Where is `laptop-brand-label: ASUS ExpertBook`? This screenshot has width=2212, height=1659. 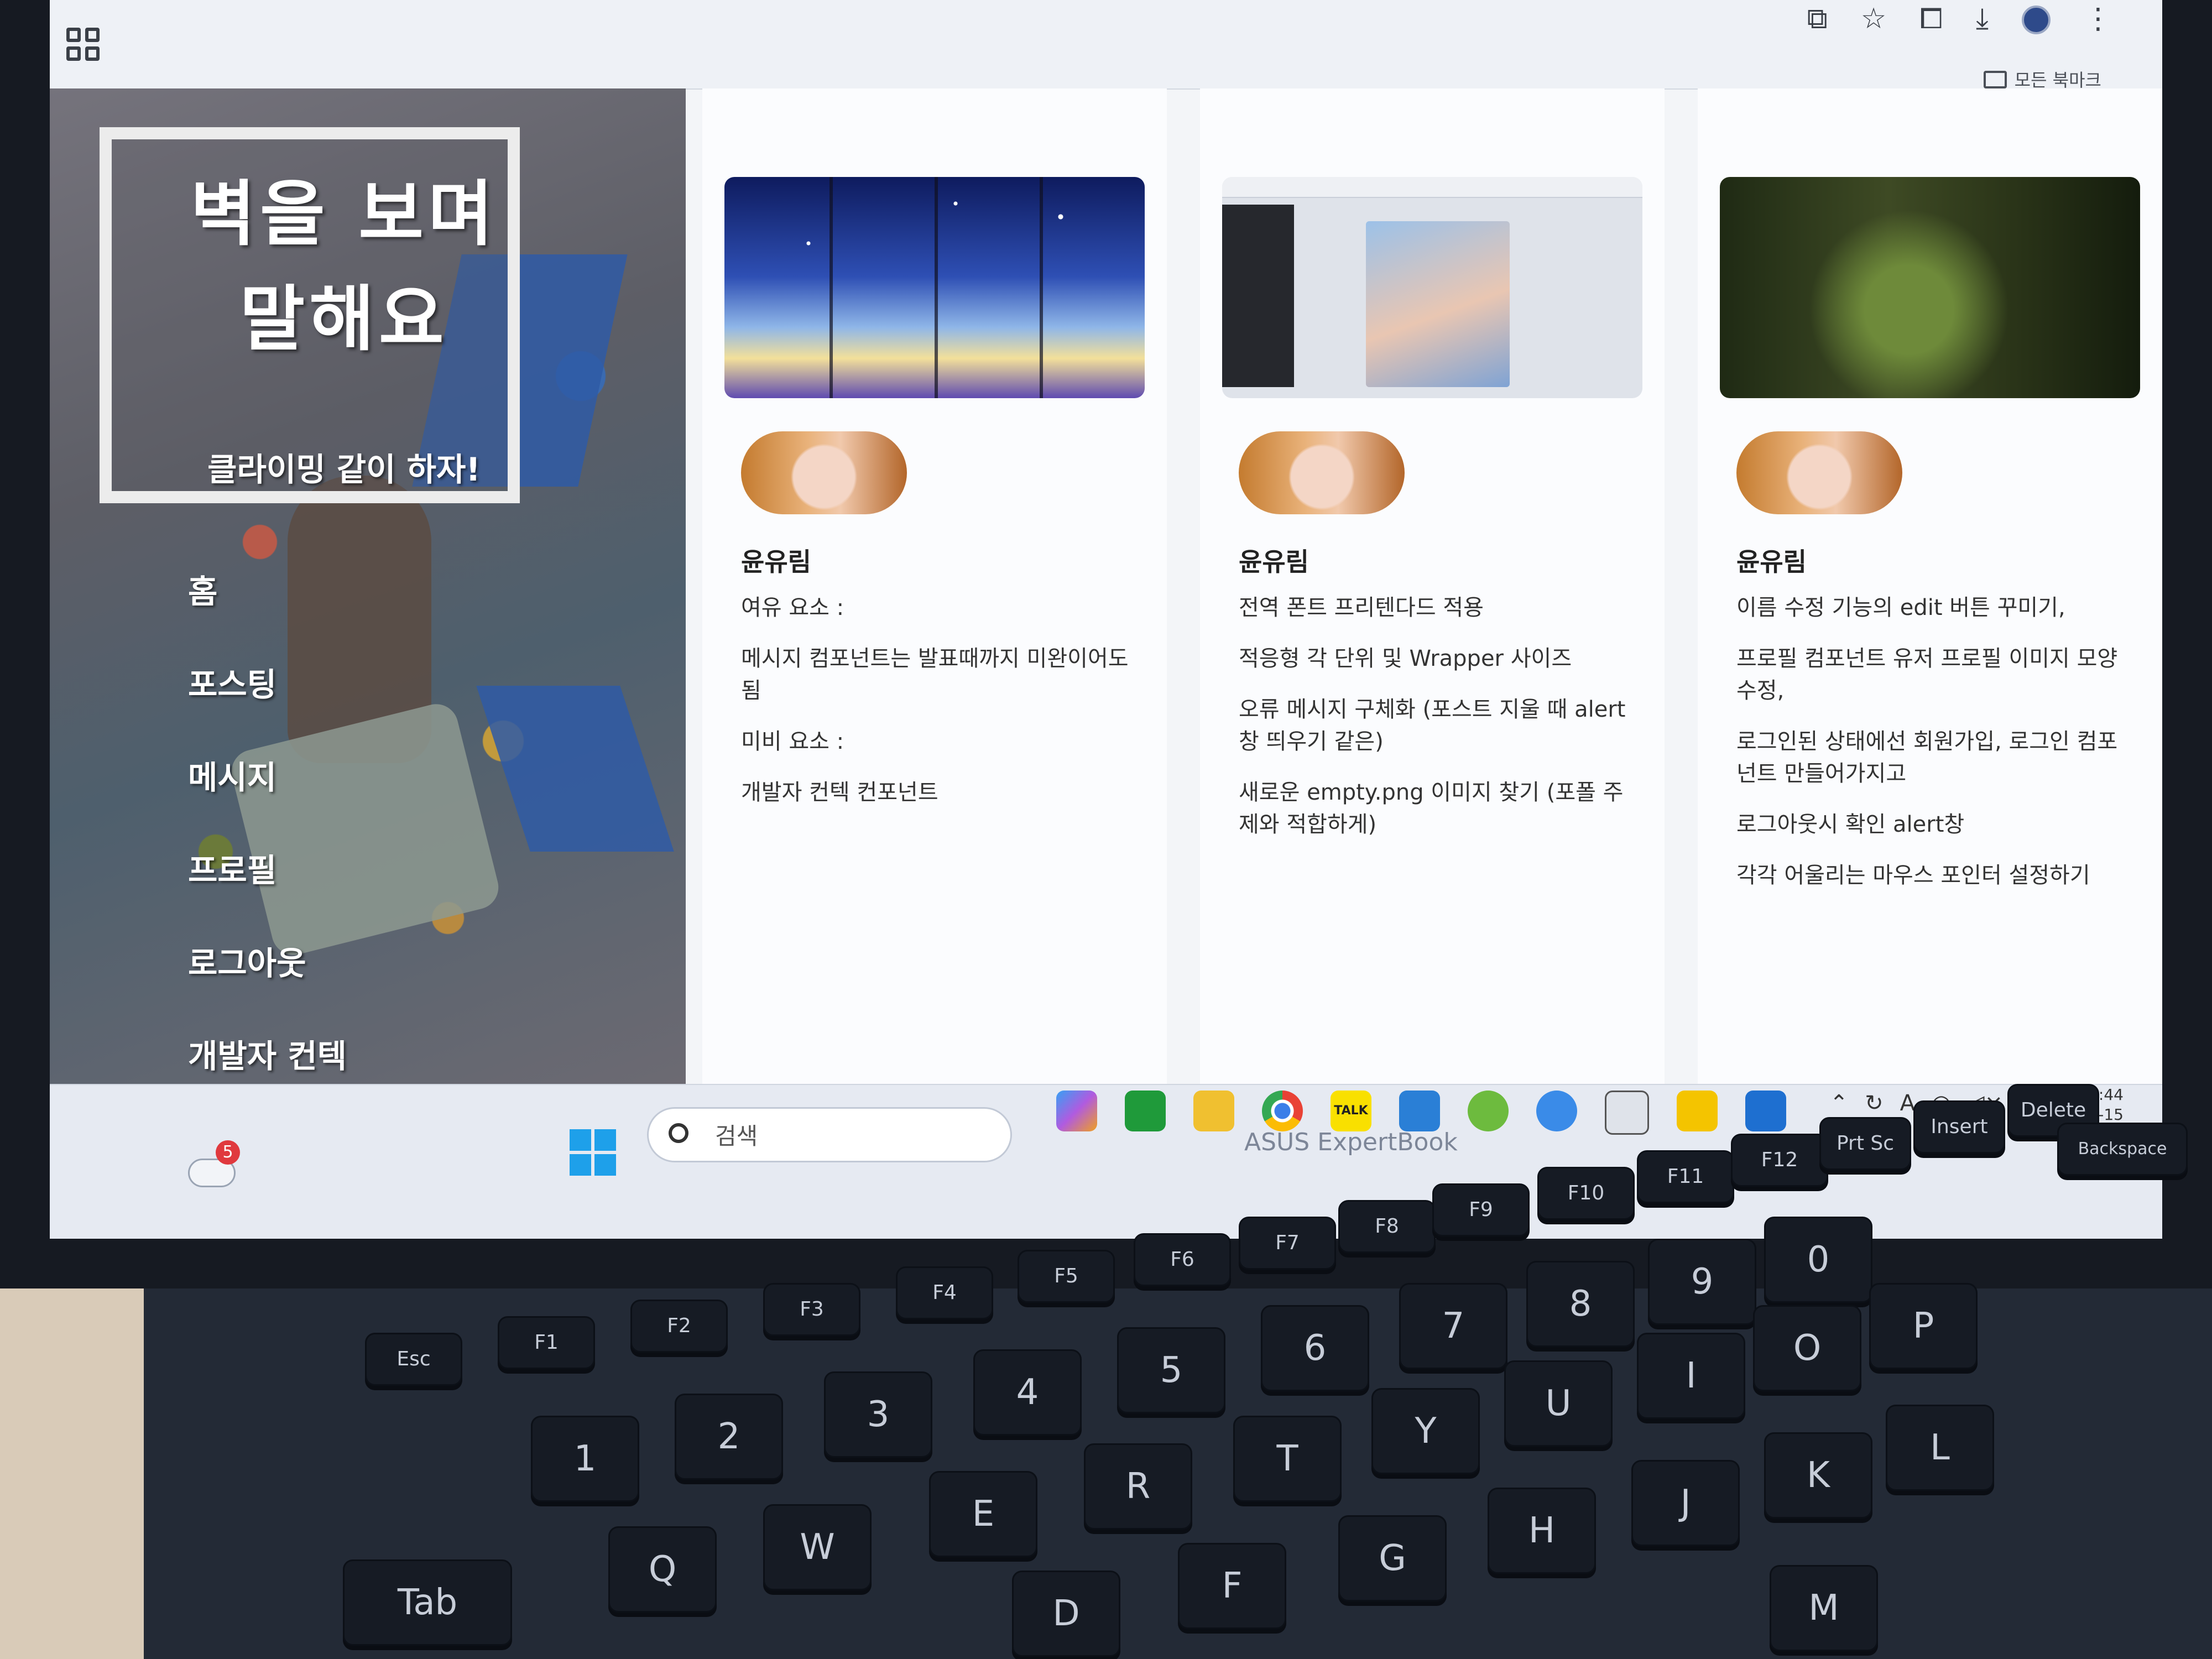
laptop-brand-label: ASUS ExpertBook is located at coordinates (1351, 1142).